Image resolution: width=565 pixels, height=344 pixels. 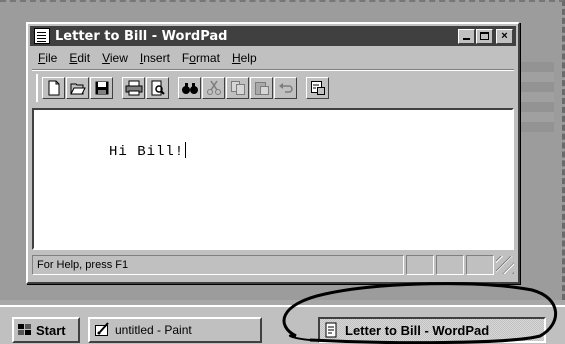 I want to click on date-time-button, so click(x=317, y=88).